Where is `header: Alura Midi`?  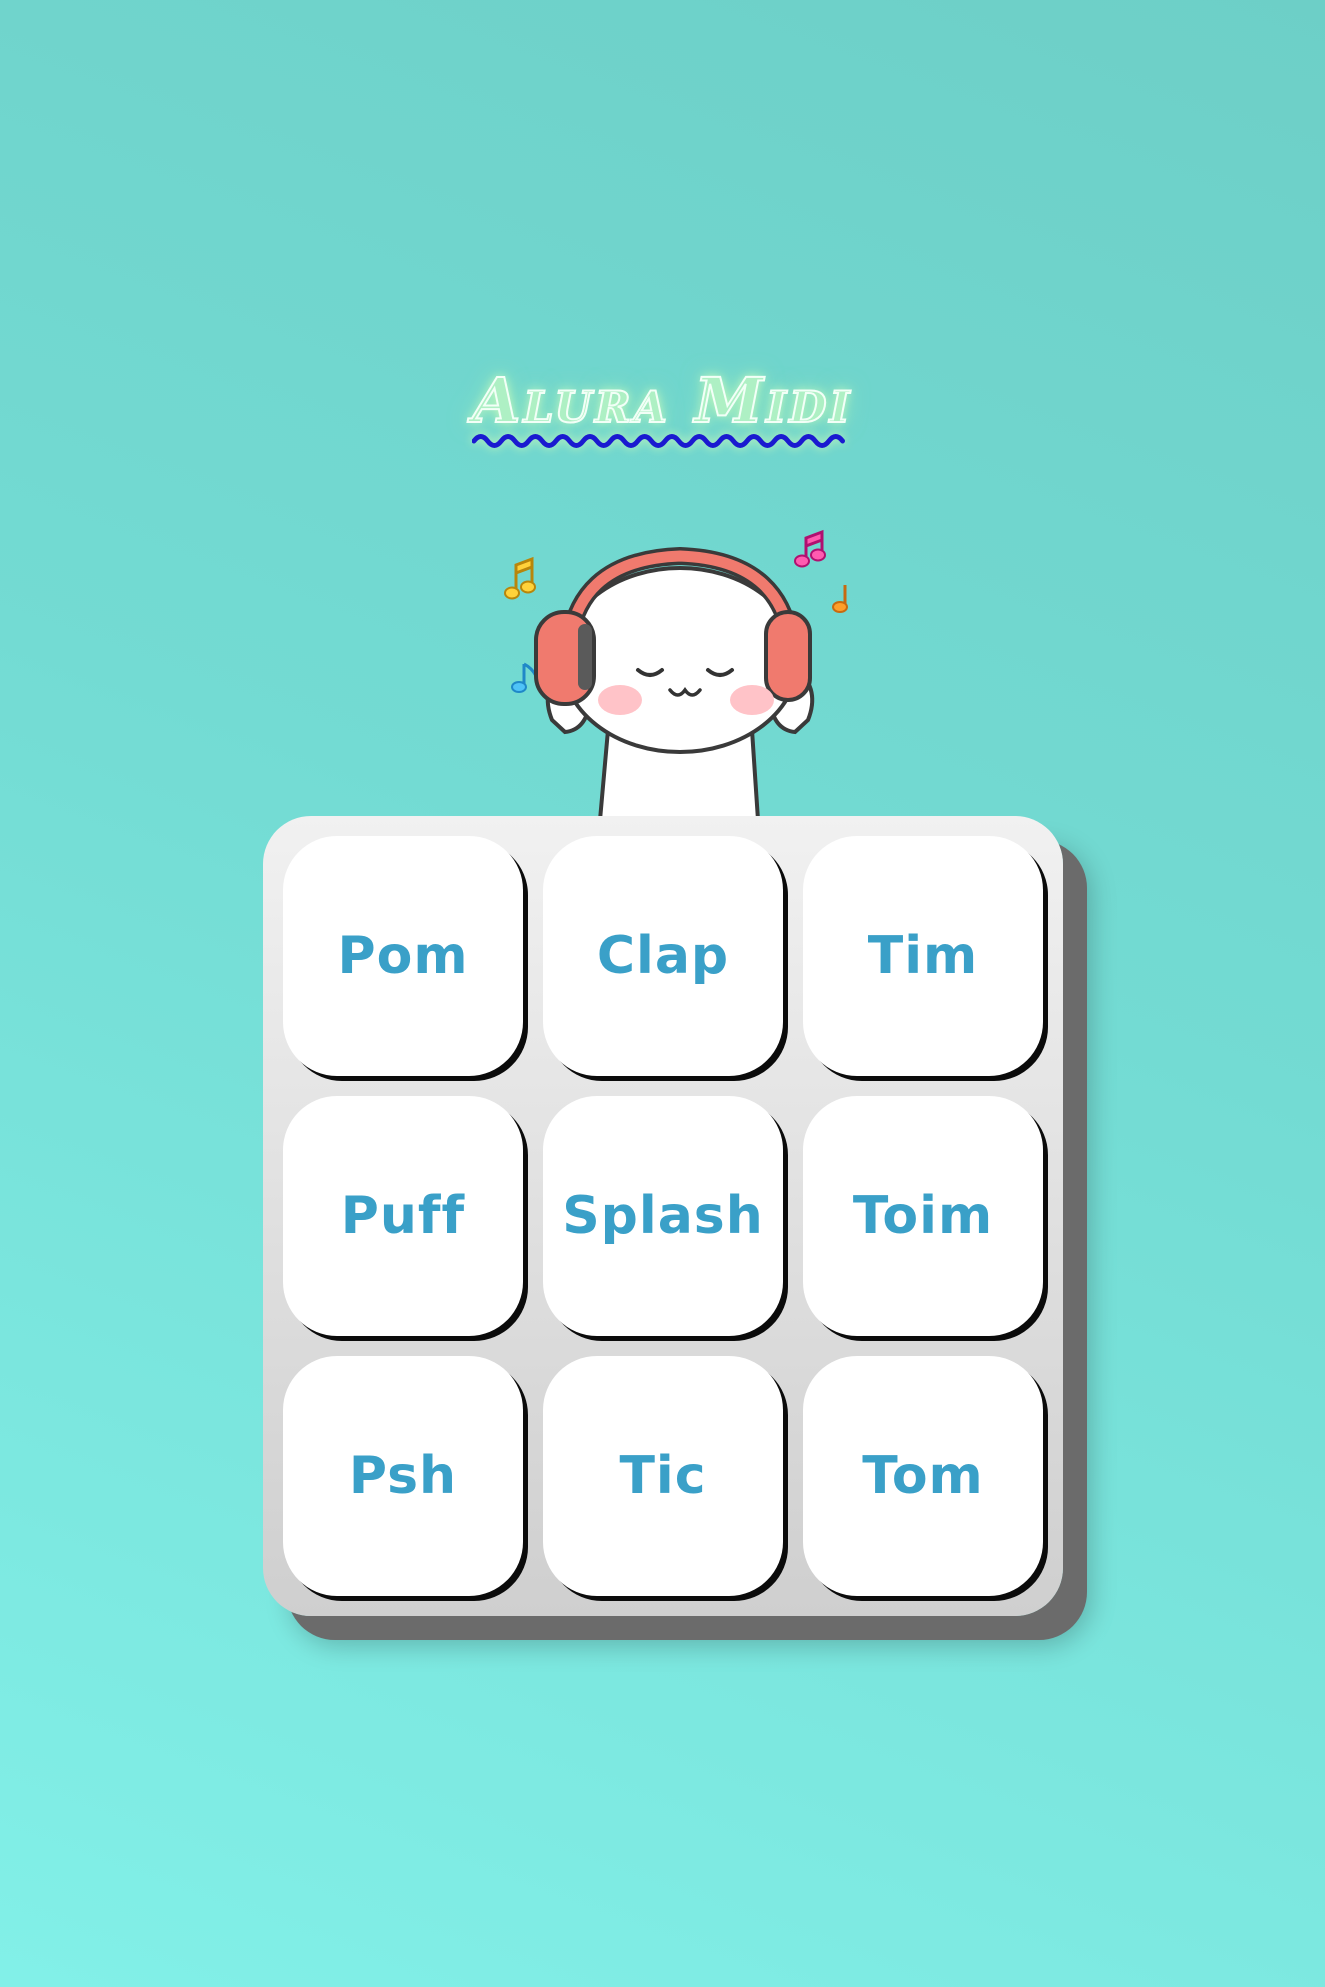 header: Alura Midi is located at coordinates (662, 408).